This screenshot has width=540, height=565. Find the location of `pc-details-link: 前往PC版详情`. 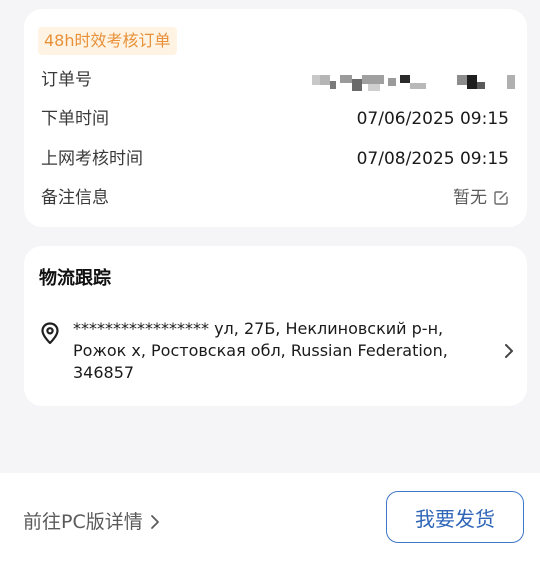

pc-details-link: 前往PC版详情 is located at coordinates (92, 522).